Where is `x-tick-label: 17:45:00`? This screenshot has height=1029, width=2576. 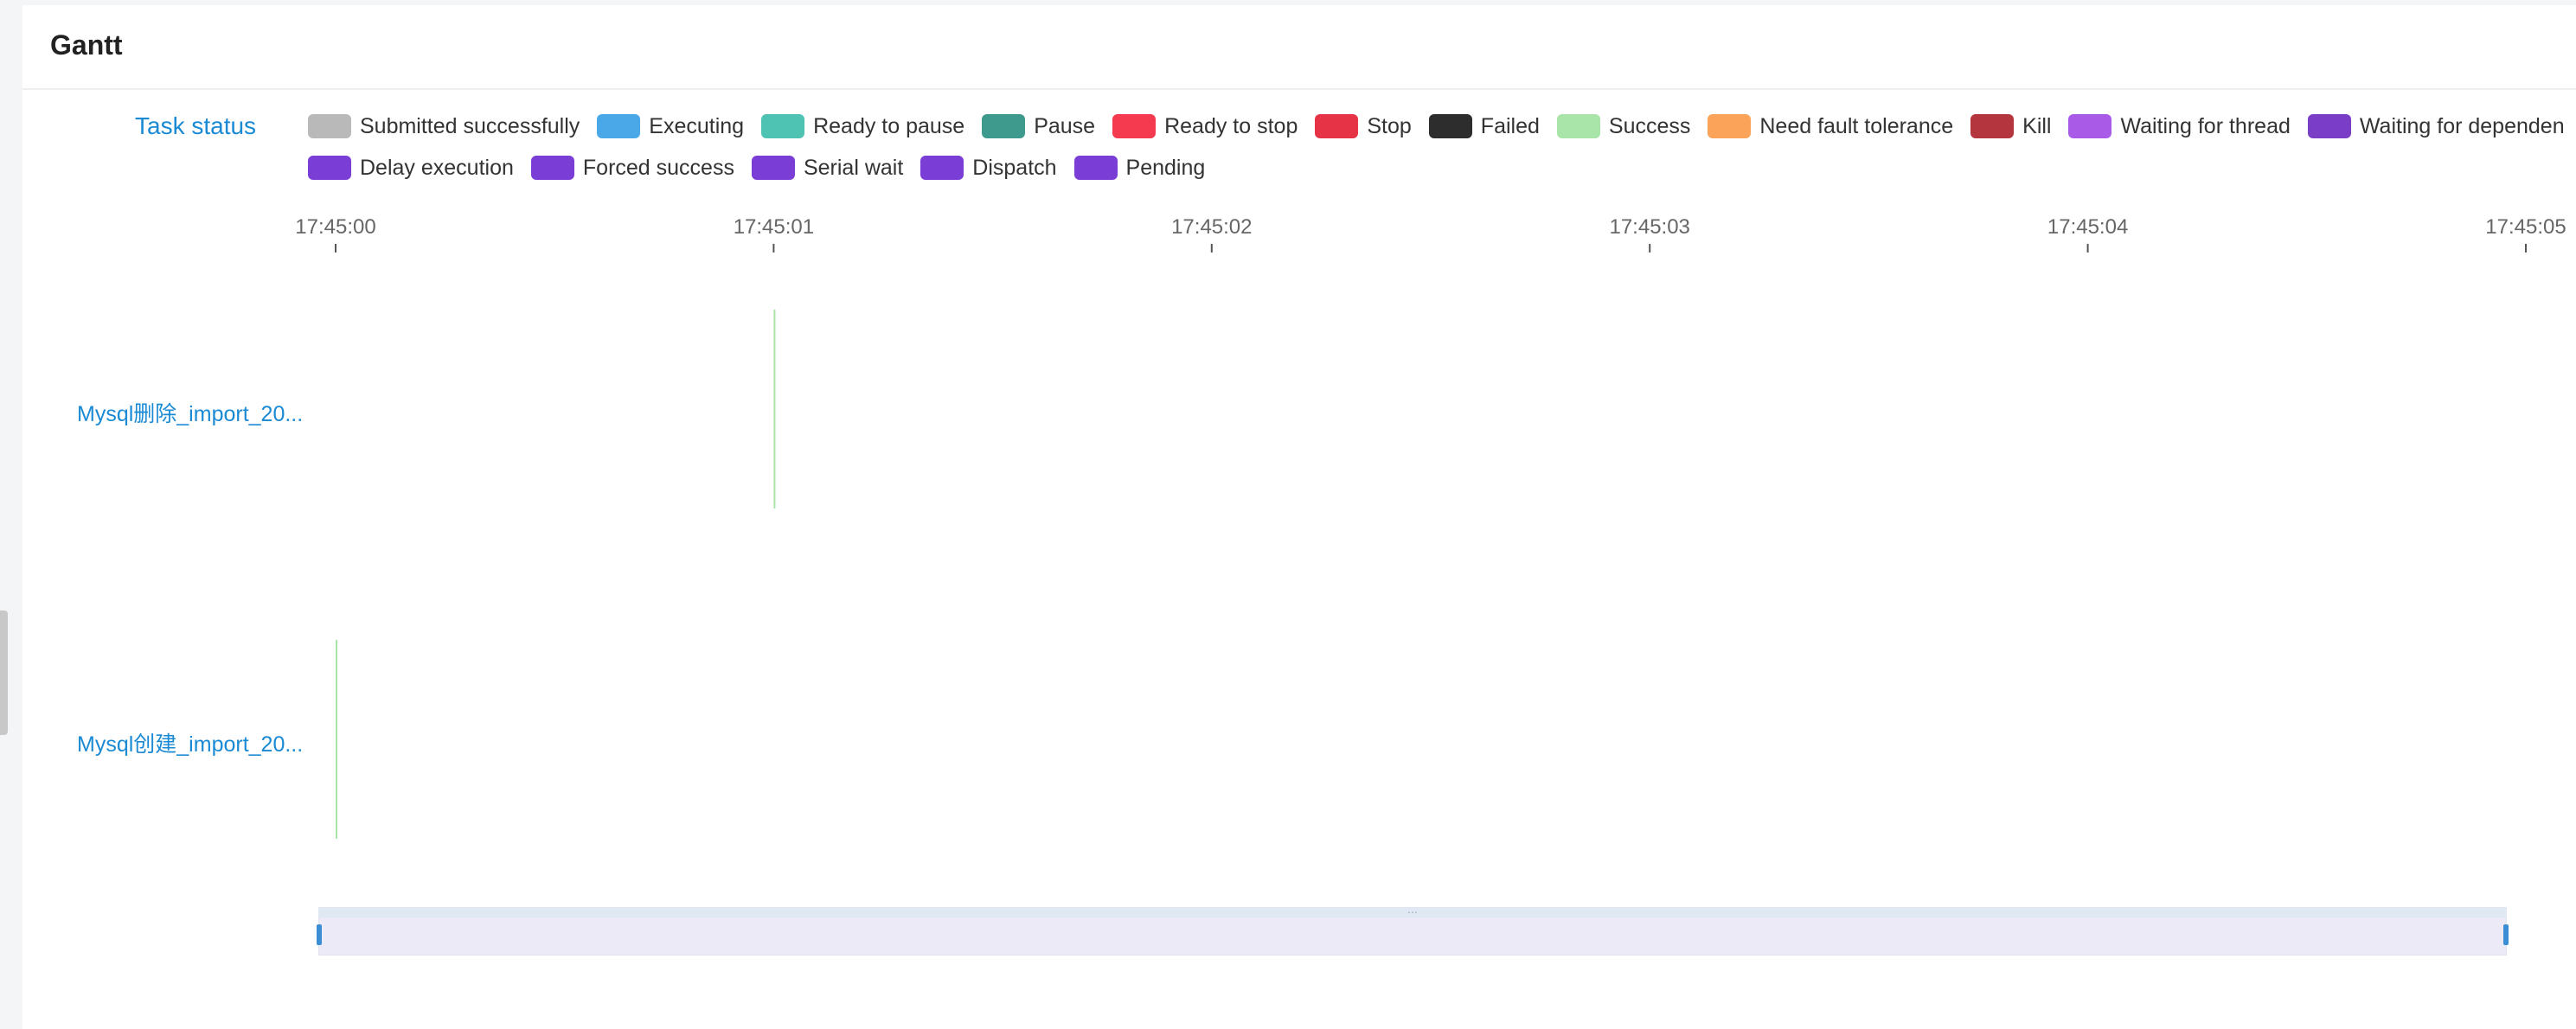
x-tick-label: 17:45:00 is located at coordinates (335, 227).